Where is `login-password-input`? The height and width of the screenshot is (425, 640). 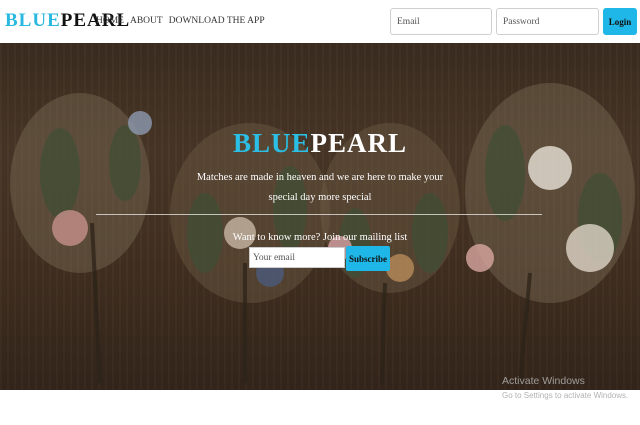 login-password-input is located at coordinates (547, 21).